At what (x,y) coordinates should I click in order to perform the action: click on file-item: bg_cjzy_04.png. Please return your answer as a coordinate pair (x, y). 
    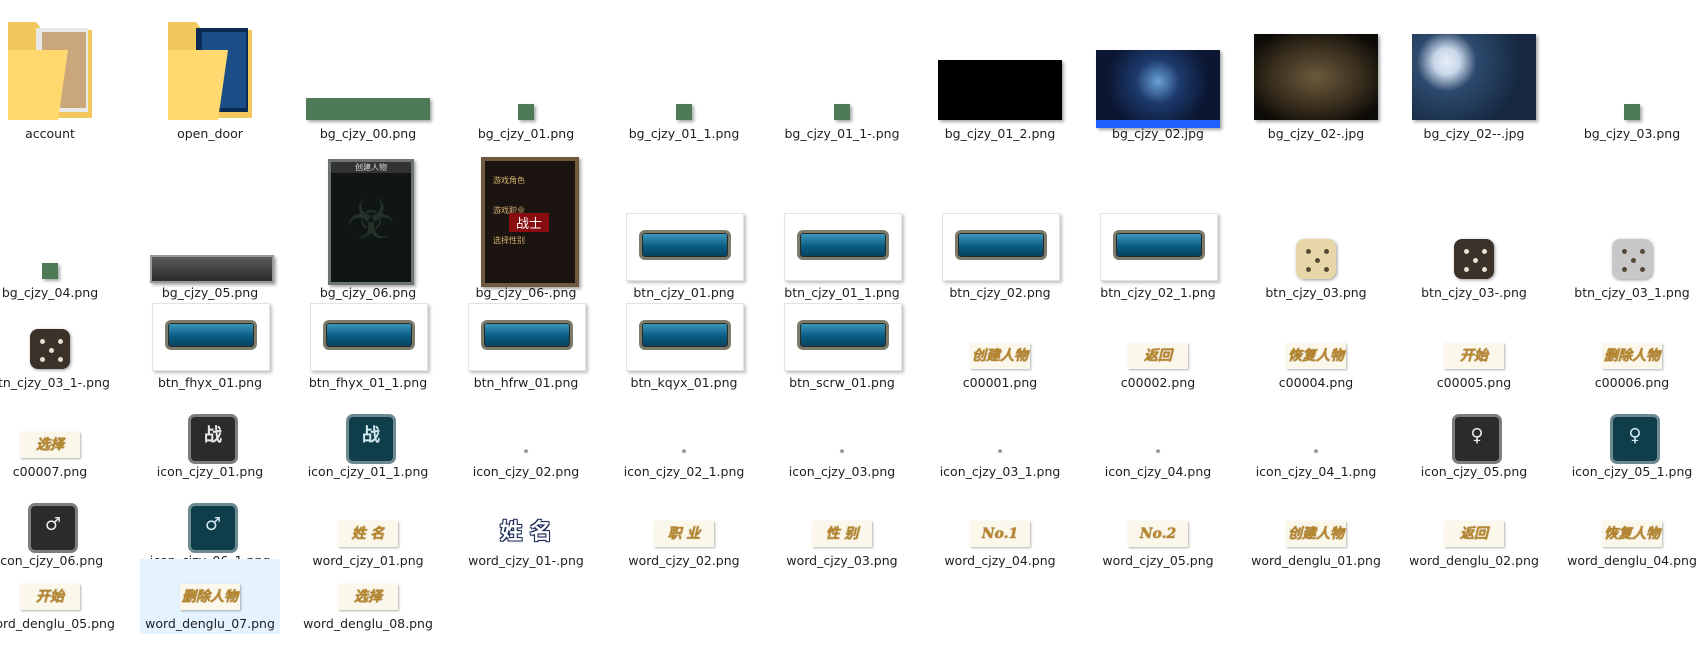
    Looking at the image, I should click on (60, 217).